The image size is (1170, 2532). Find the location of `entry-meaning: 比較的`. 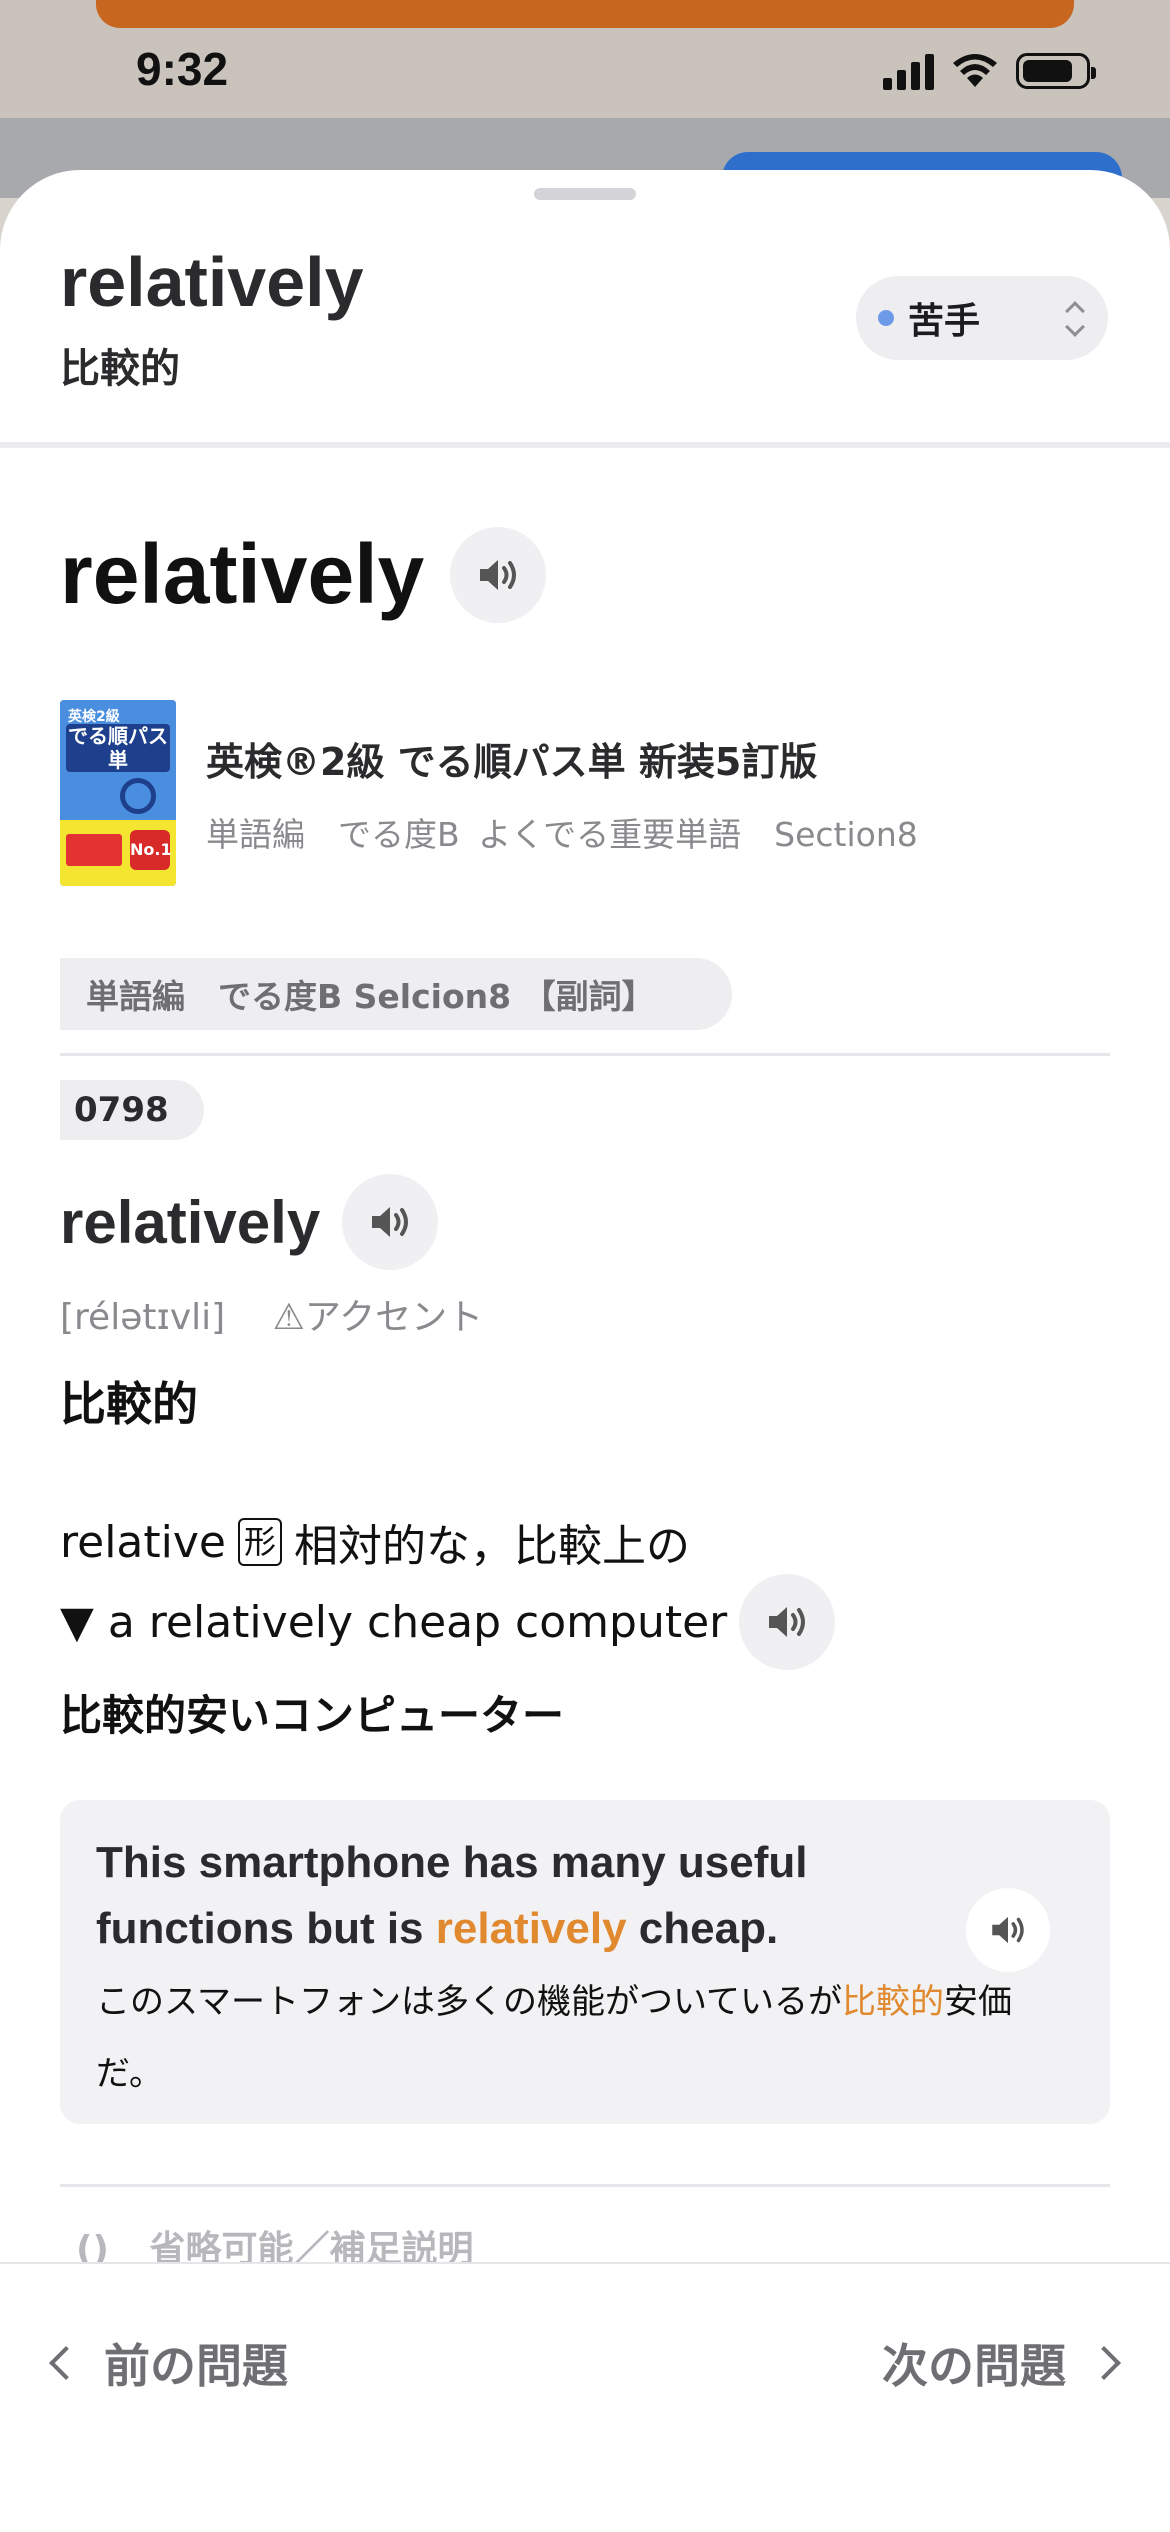

entry-meaning: 比較的 is located at coordinates (129, 1404).